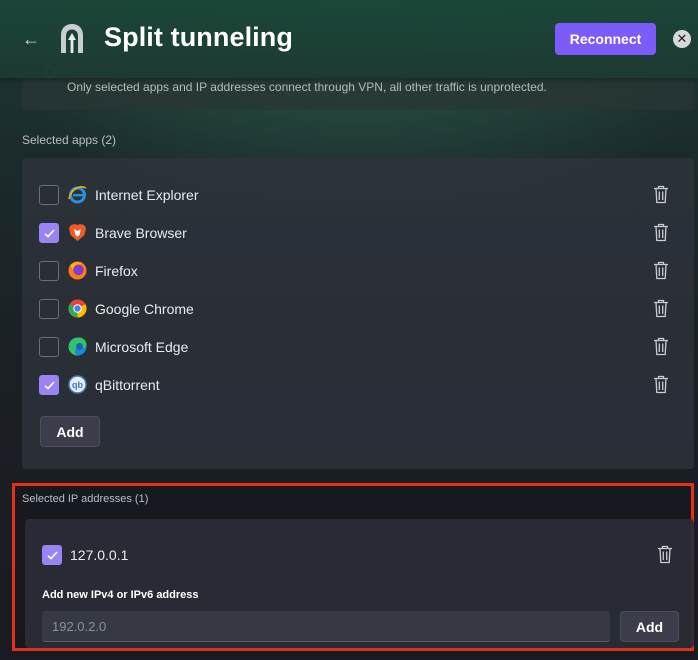  Describe the element at coordinates (52, 555) in the screenshot. I see `ip-checkbox` at that location.